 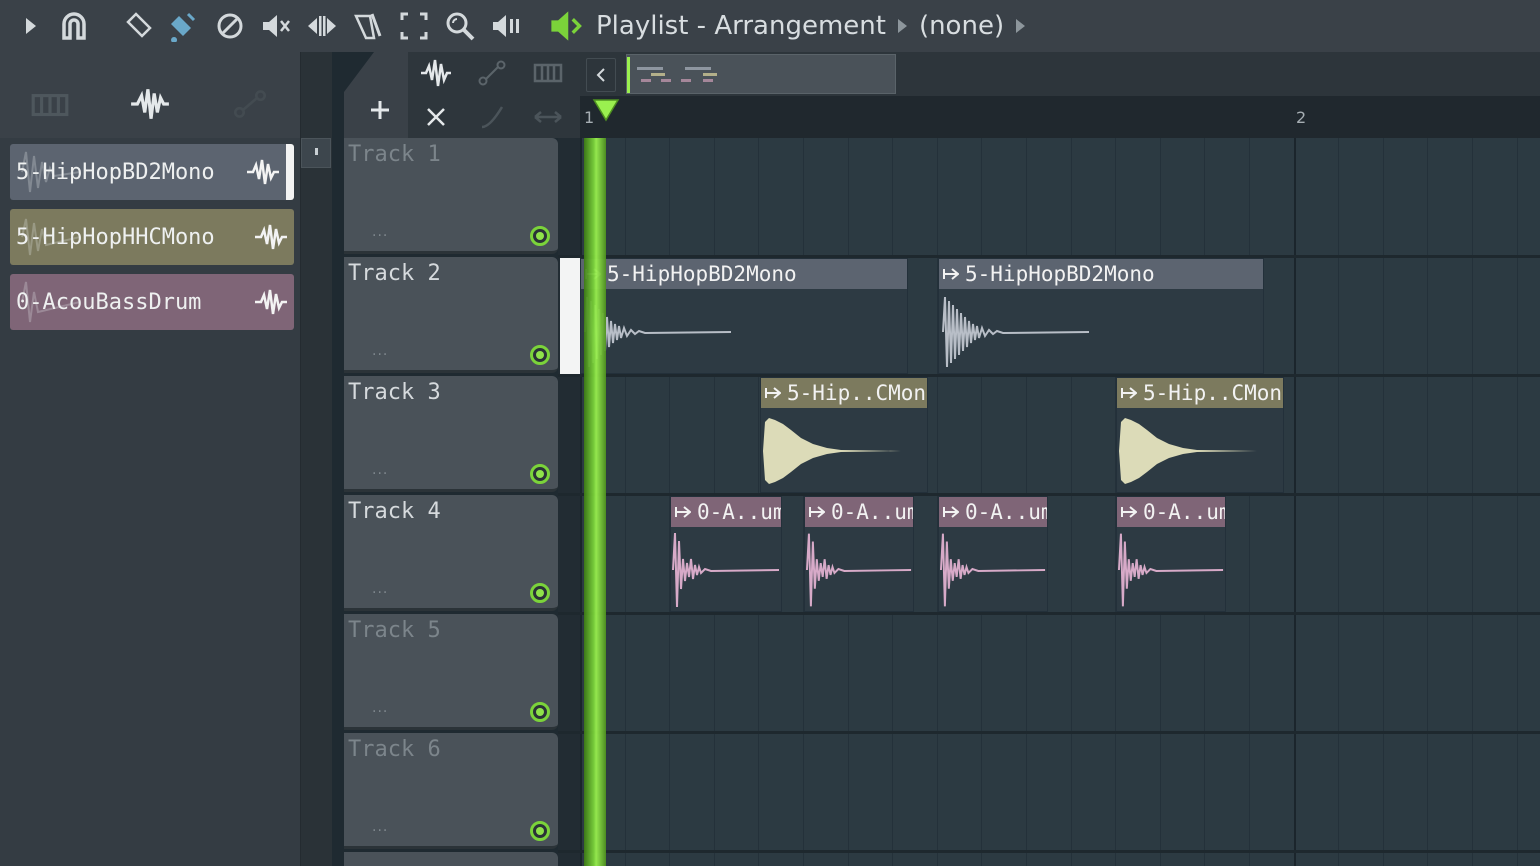 I want to click on options-arrow-icon, so click(x=30, y=26).